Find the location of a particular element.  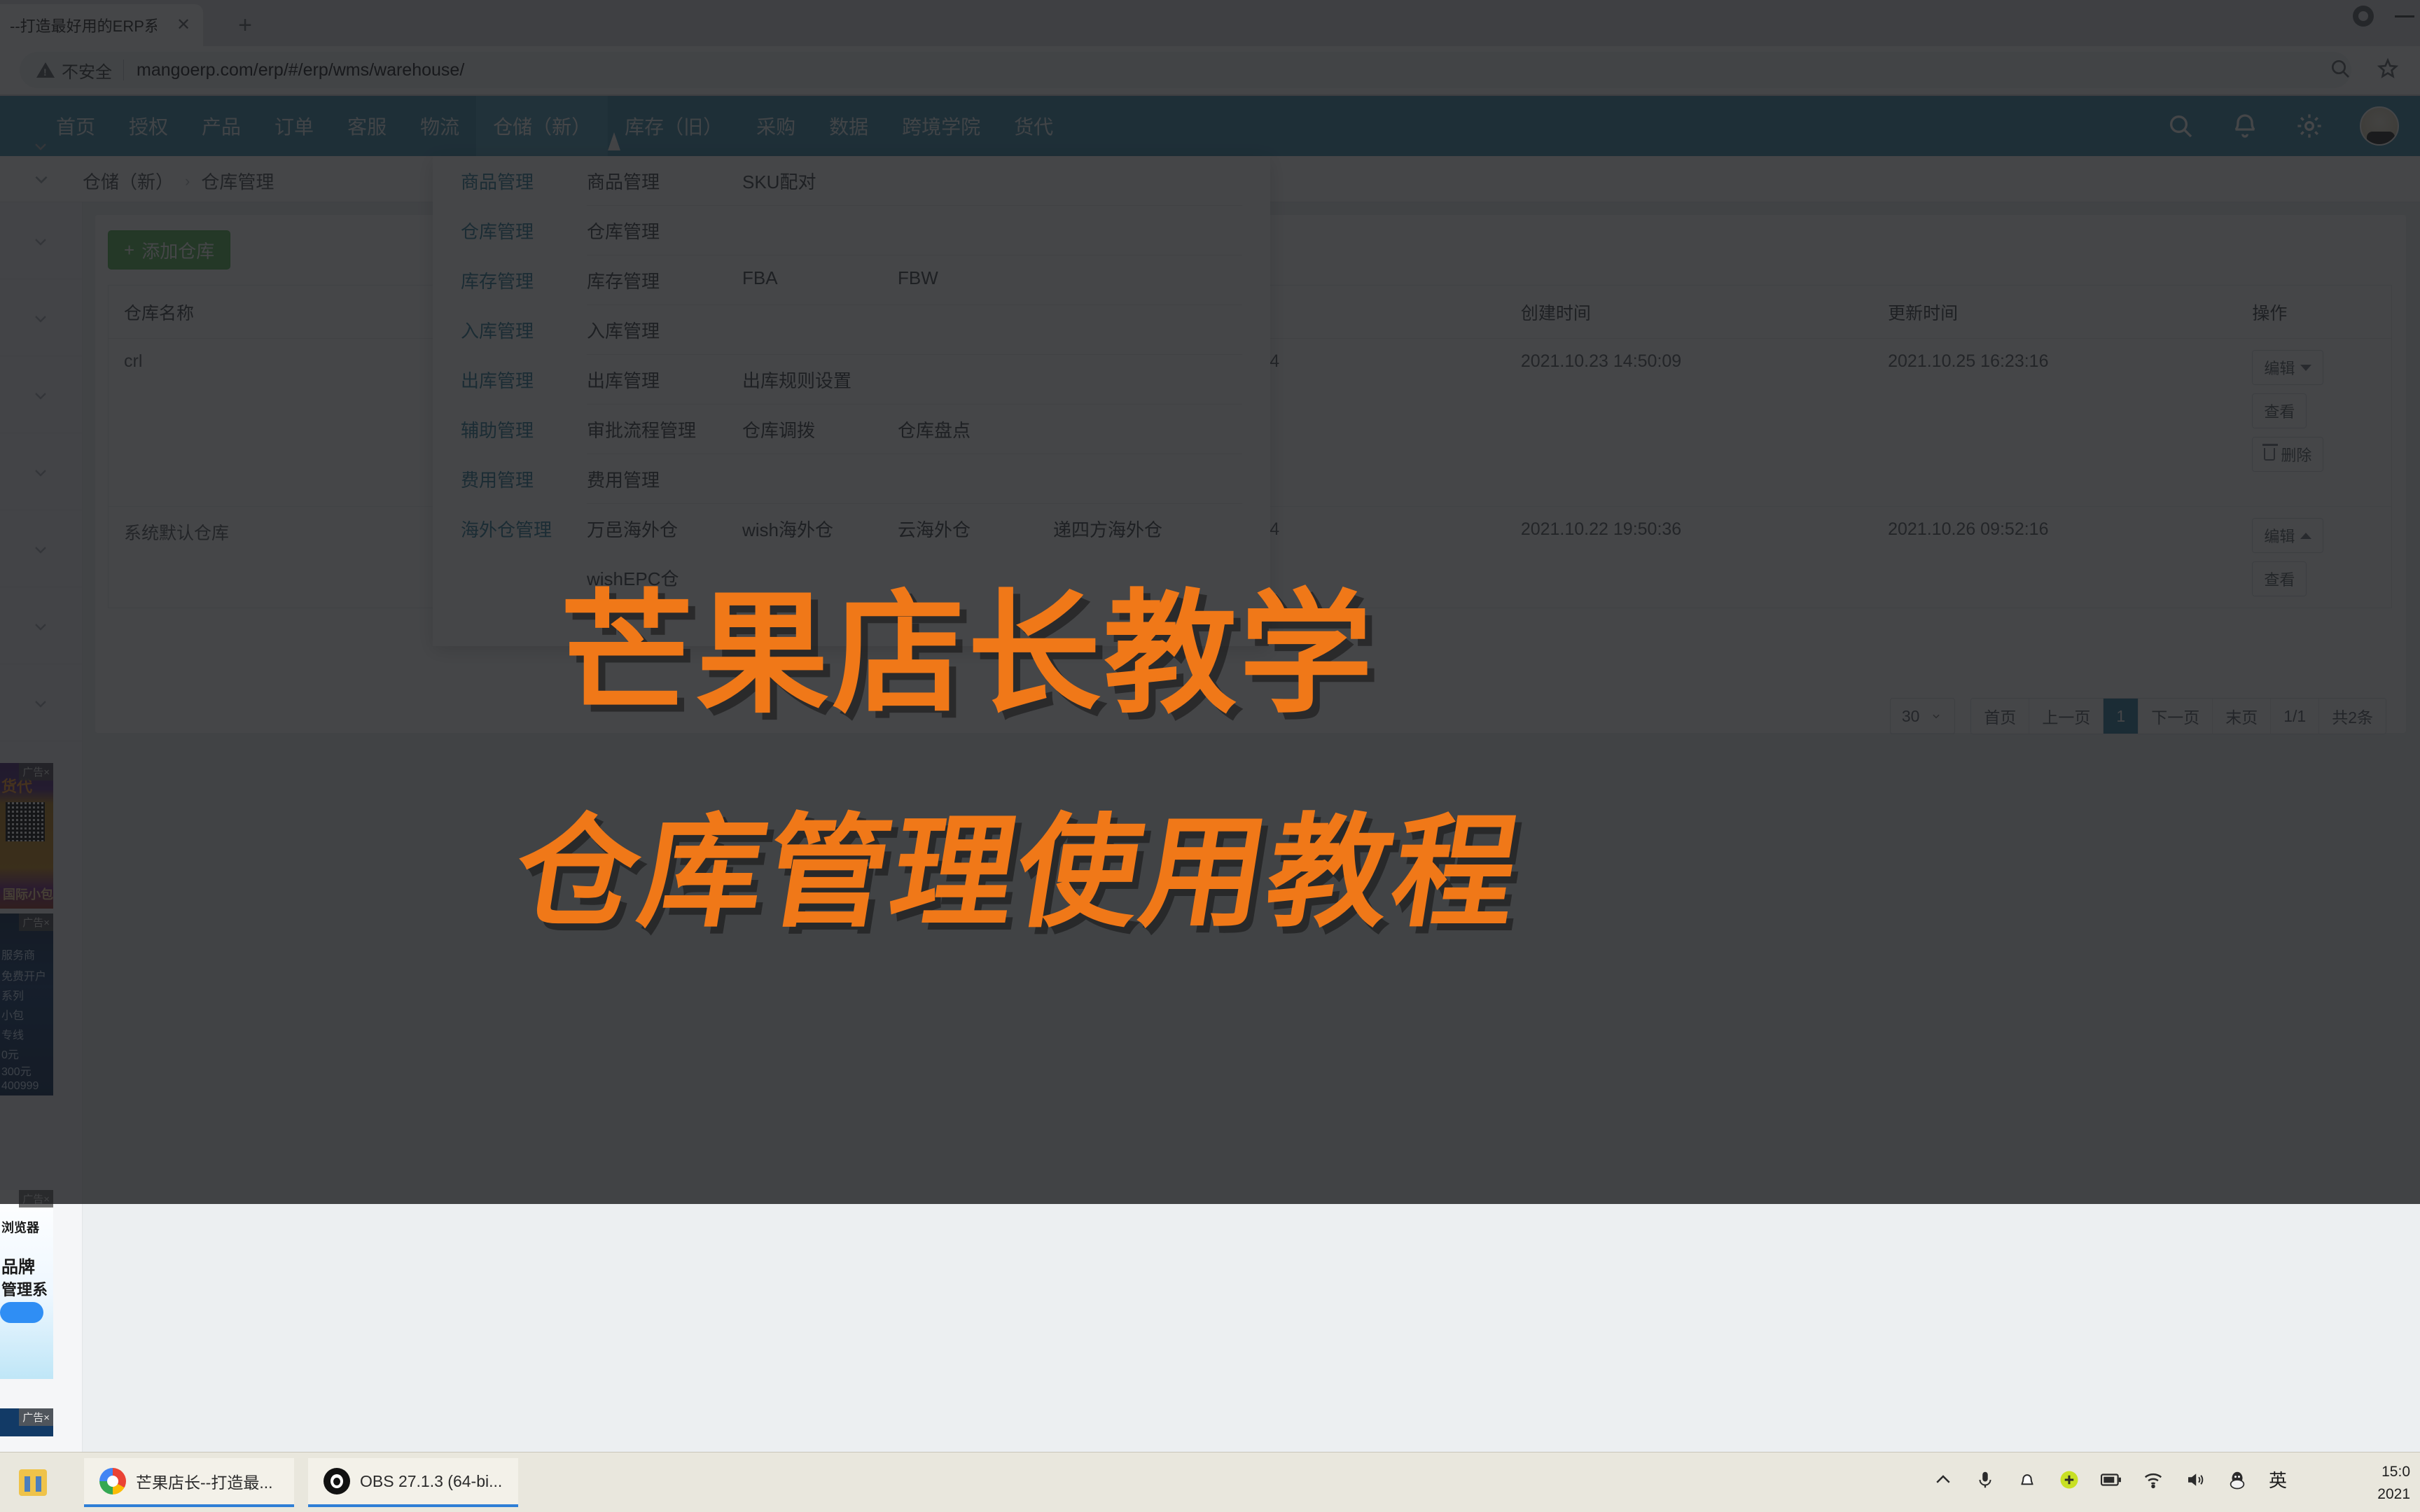

nav-item-purchase: 采购 is located at coordinates (775, 126).